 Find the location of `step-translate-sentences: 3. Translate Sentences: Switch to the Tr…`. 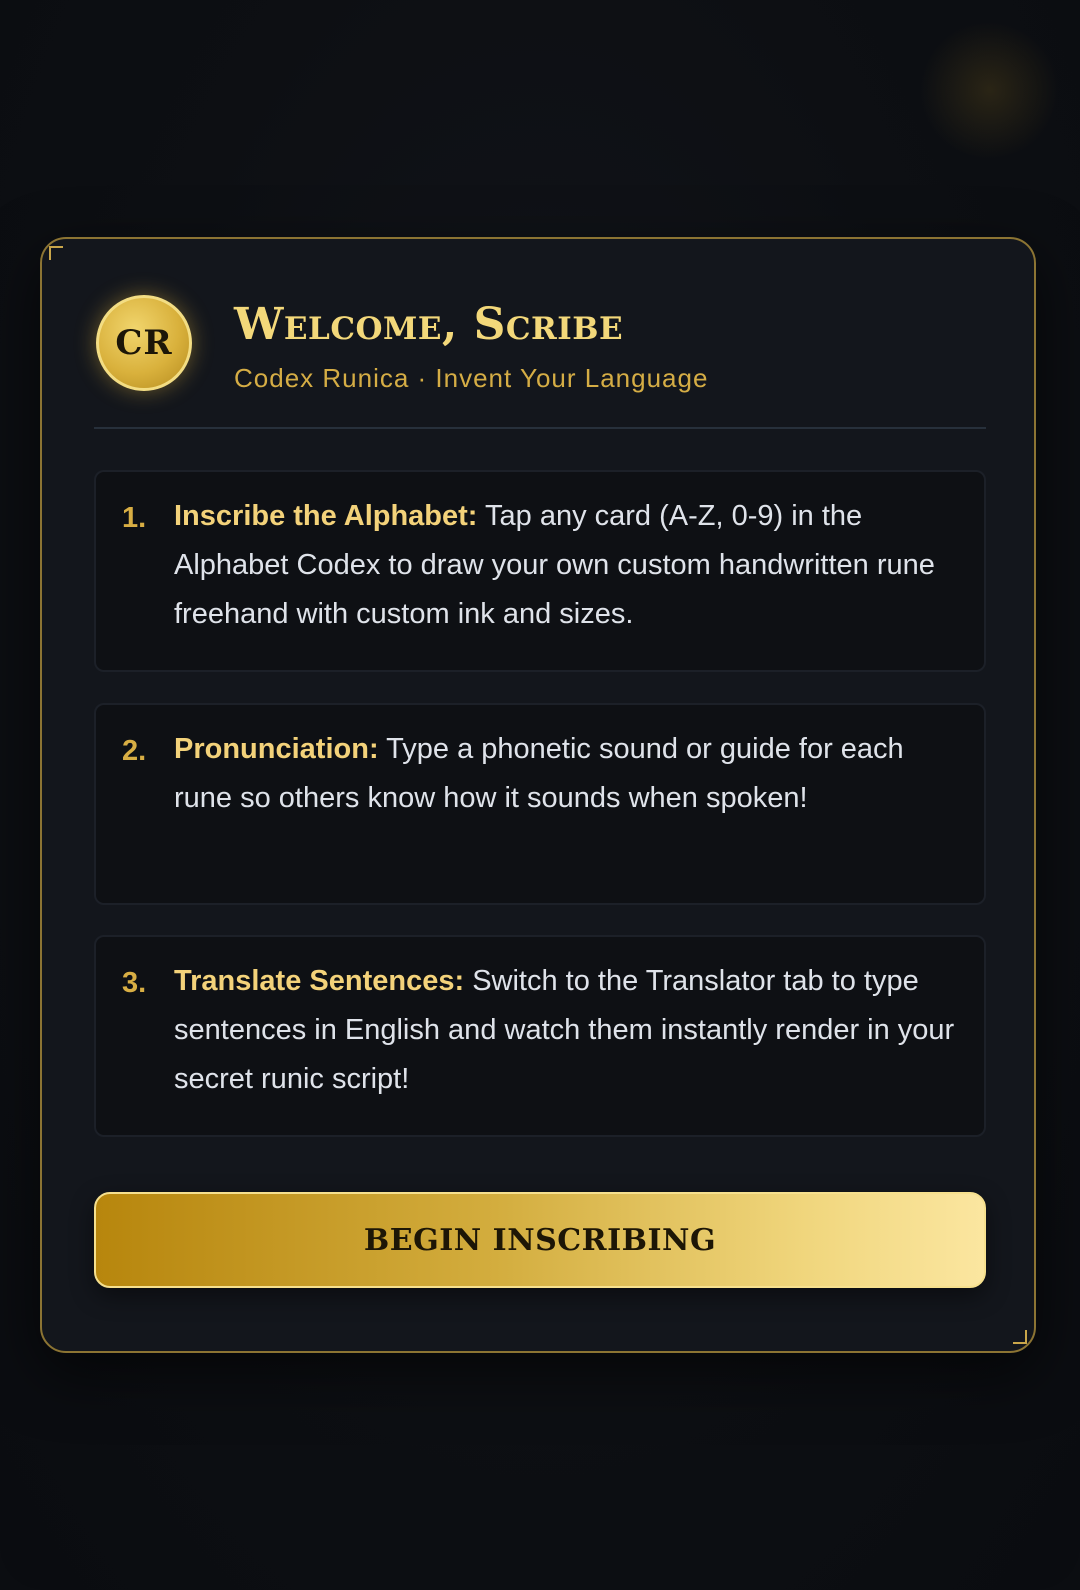

step-translate-sentences: 3. Translate Sentences: Switch to the Tr… is located at coordinates (540, 1036).